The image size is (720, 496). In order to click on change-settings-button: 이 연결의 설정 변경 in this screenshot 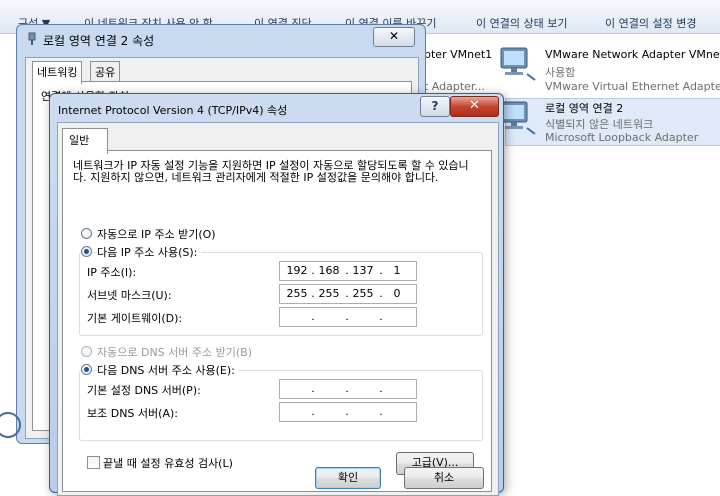, I will do `click(650, 23)`.